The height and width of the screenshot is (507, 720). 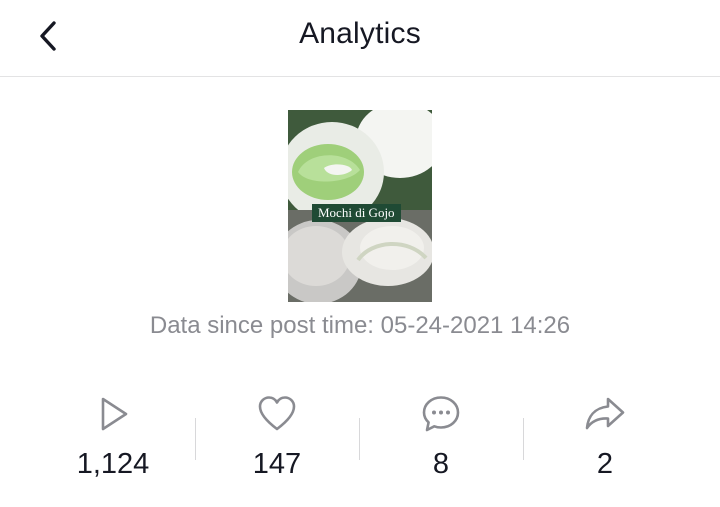 I want to click on stat-comments: 8, so click(x=441, y=438).